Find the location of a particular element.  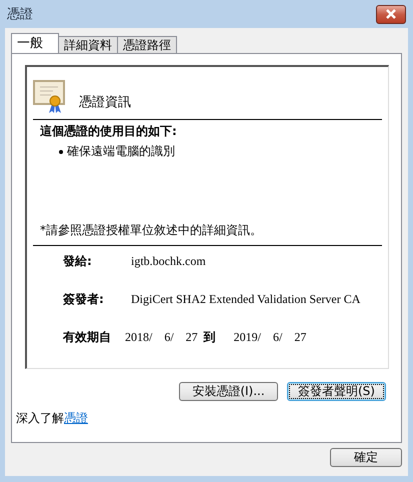

issuer-statement-button: 簽發者聲明(S) is located at coordinates (336, 391).